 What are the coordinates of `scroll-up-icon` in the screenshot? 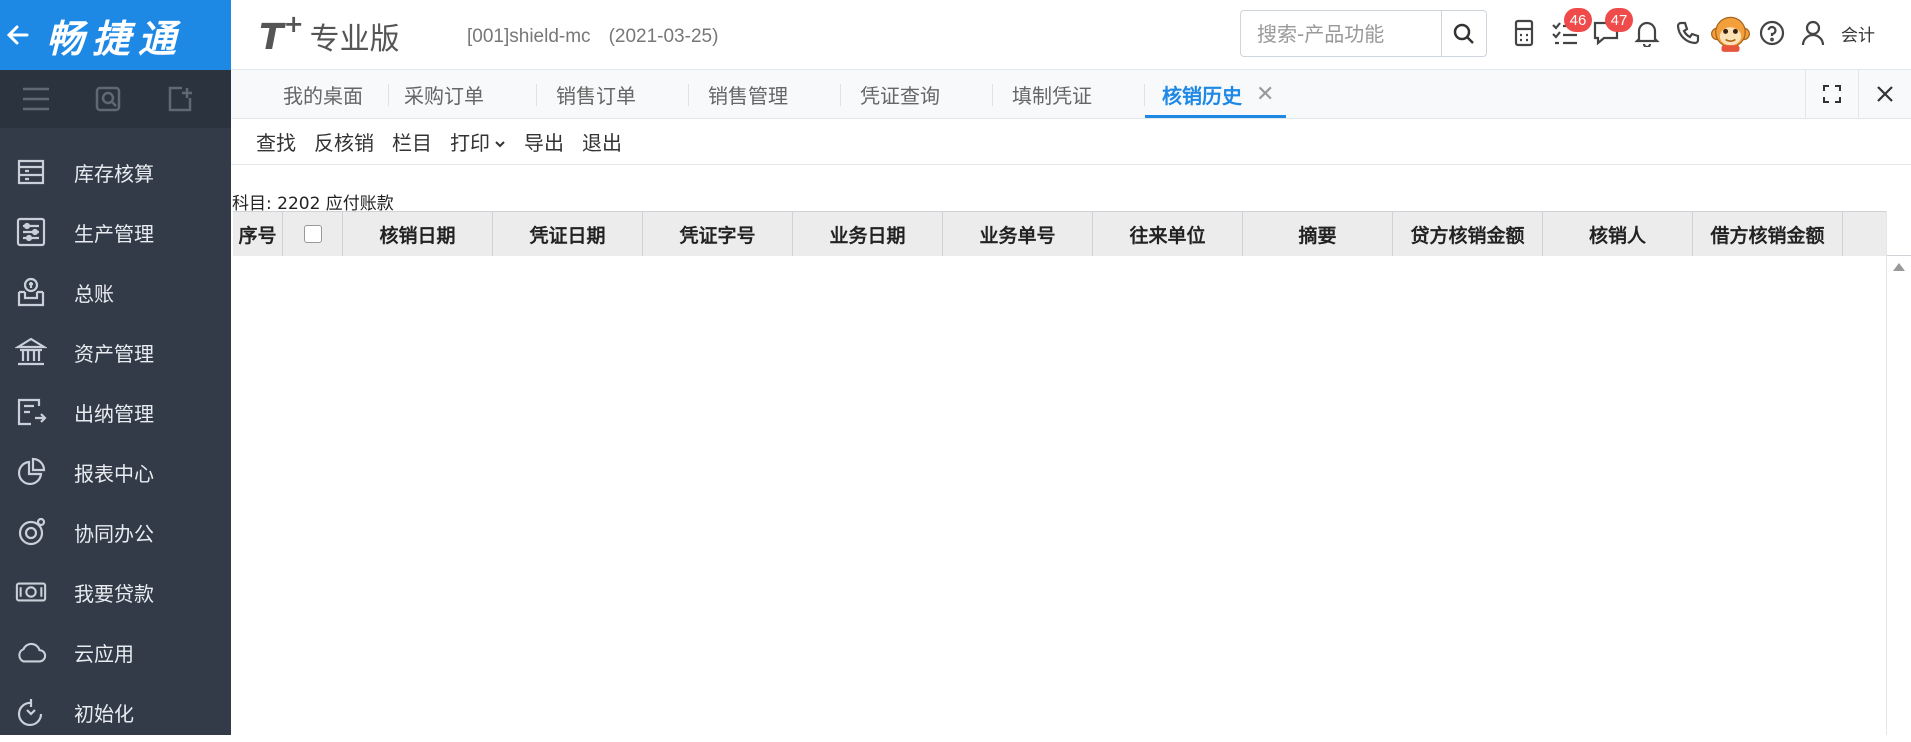 It's located at (1899, 267).